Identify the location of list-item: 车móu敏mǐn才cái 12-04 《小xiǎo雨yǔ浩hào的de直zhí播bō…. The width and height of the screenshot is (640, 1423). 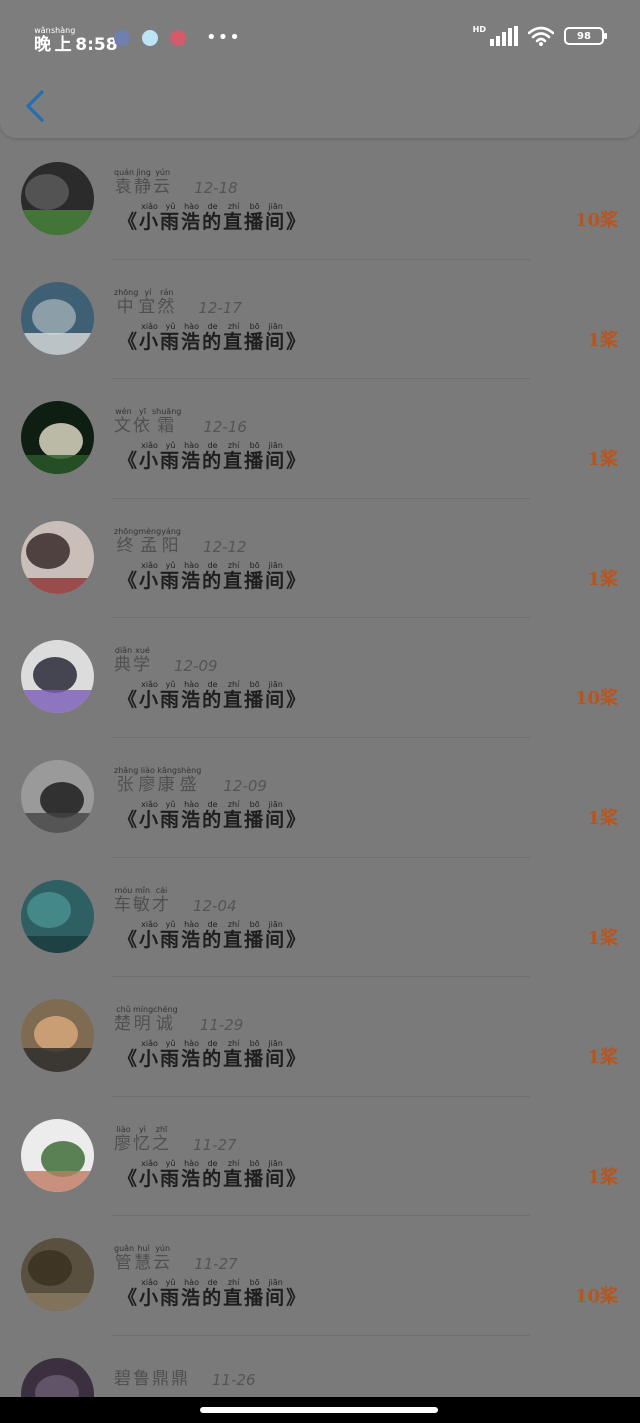
(320, 918).